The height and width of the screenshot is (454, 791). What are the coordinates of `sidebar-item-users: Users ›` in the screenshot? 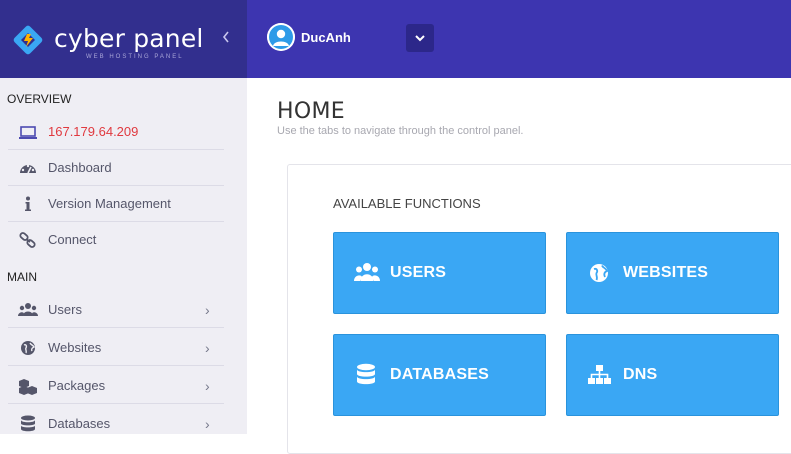 It's located at (113, 310).